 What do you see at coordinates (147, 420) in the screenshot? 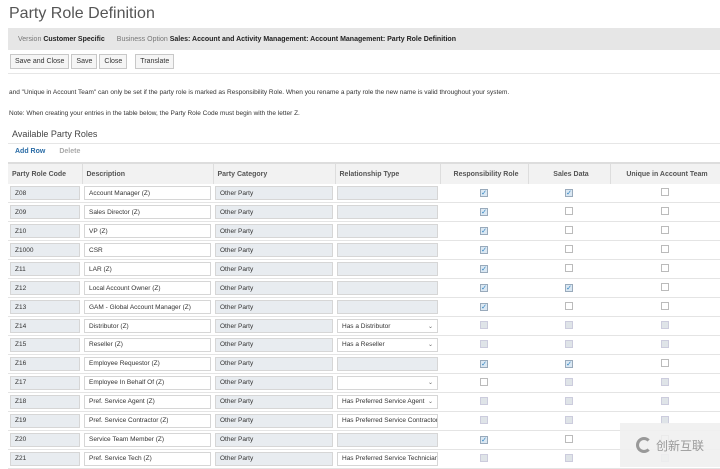
I see `description-input: Pref. Service Contractor (Z)` at bounding box center [147, 420].